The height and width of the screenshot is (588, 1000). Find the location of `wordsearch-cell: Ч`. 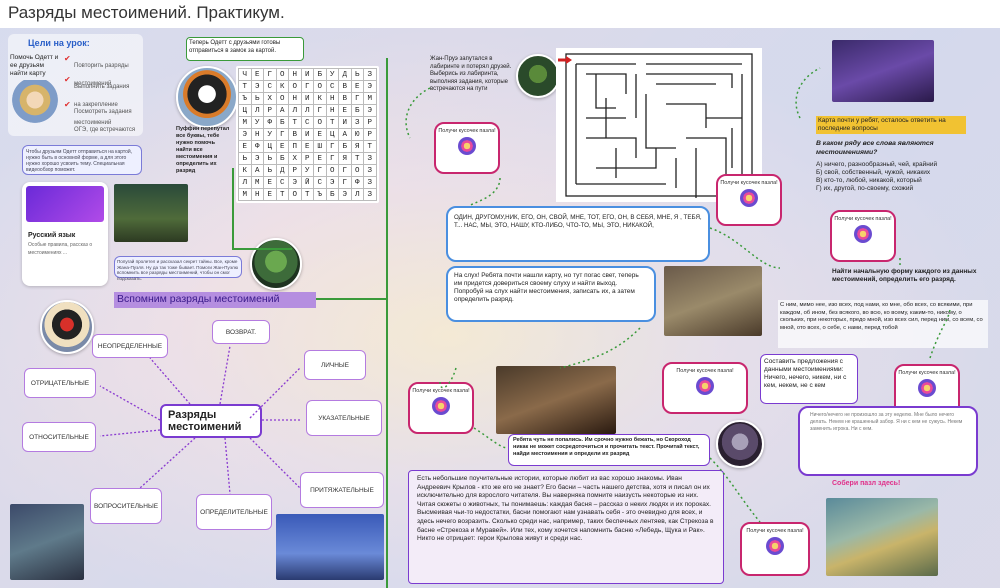

wordsearch-cell: Ч is located at coordinates (245, 74).